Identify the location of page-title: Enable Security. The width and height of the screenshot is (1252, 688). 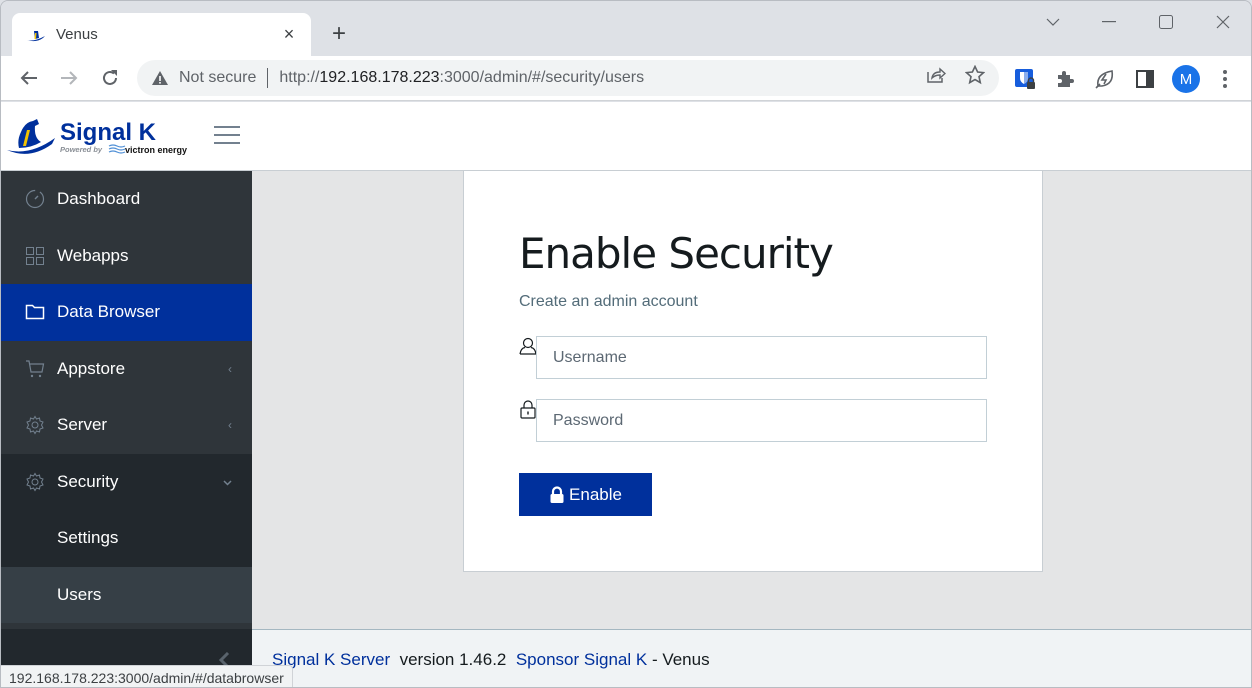
(676, 253).